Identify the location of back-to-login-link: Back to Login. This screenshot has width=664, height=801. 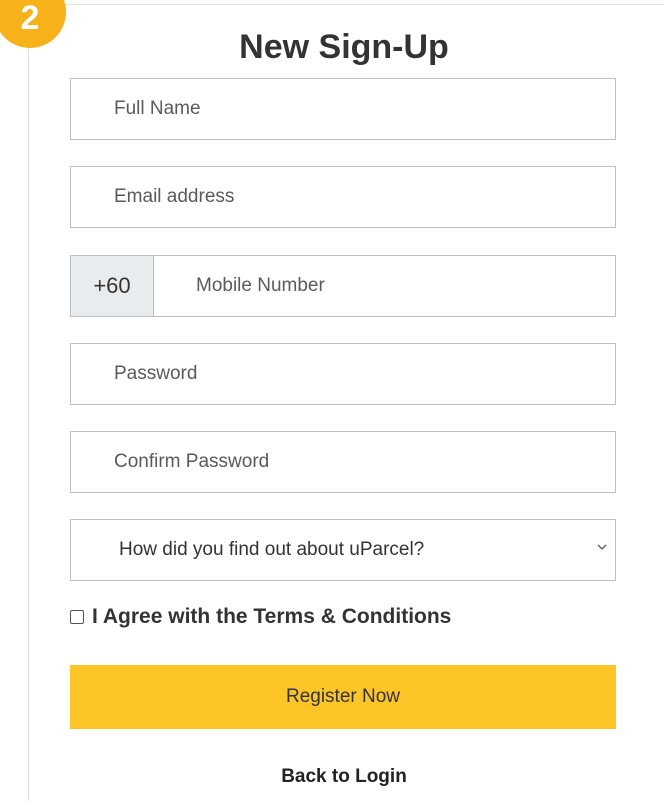
(332, 777).